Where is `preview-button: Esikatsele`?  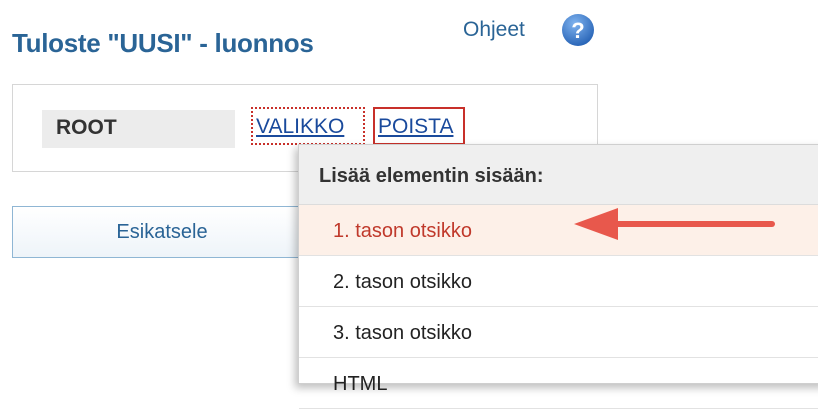
preview-button: Esikatsele is located at coordinates (162, 232).